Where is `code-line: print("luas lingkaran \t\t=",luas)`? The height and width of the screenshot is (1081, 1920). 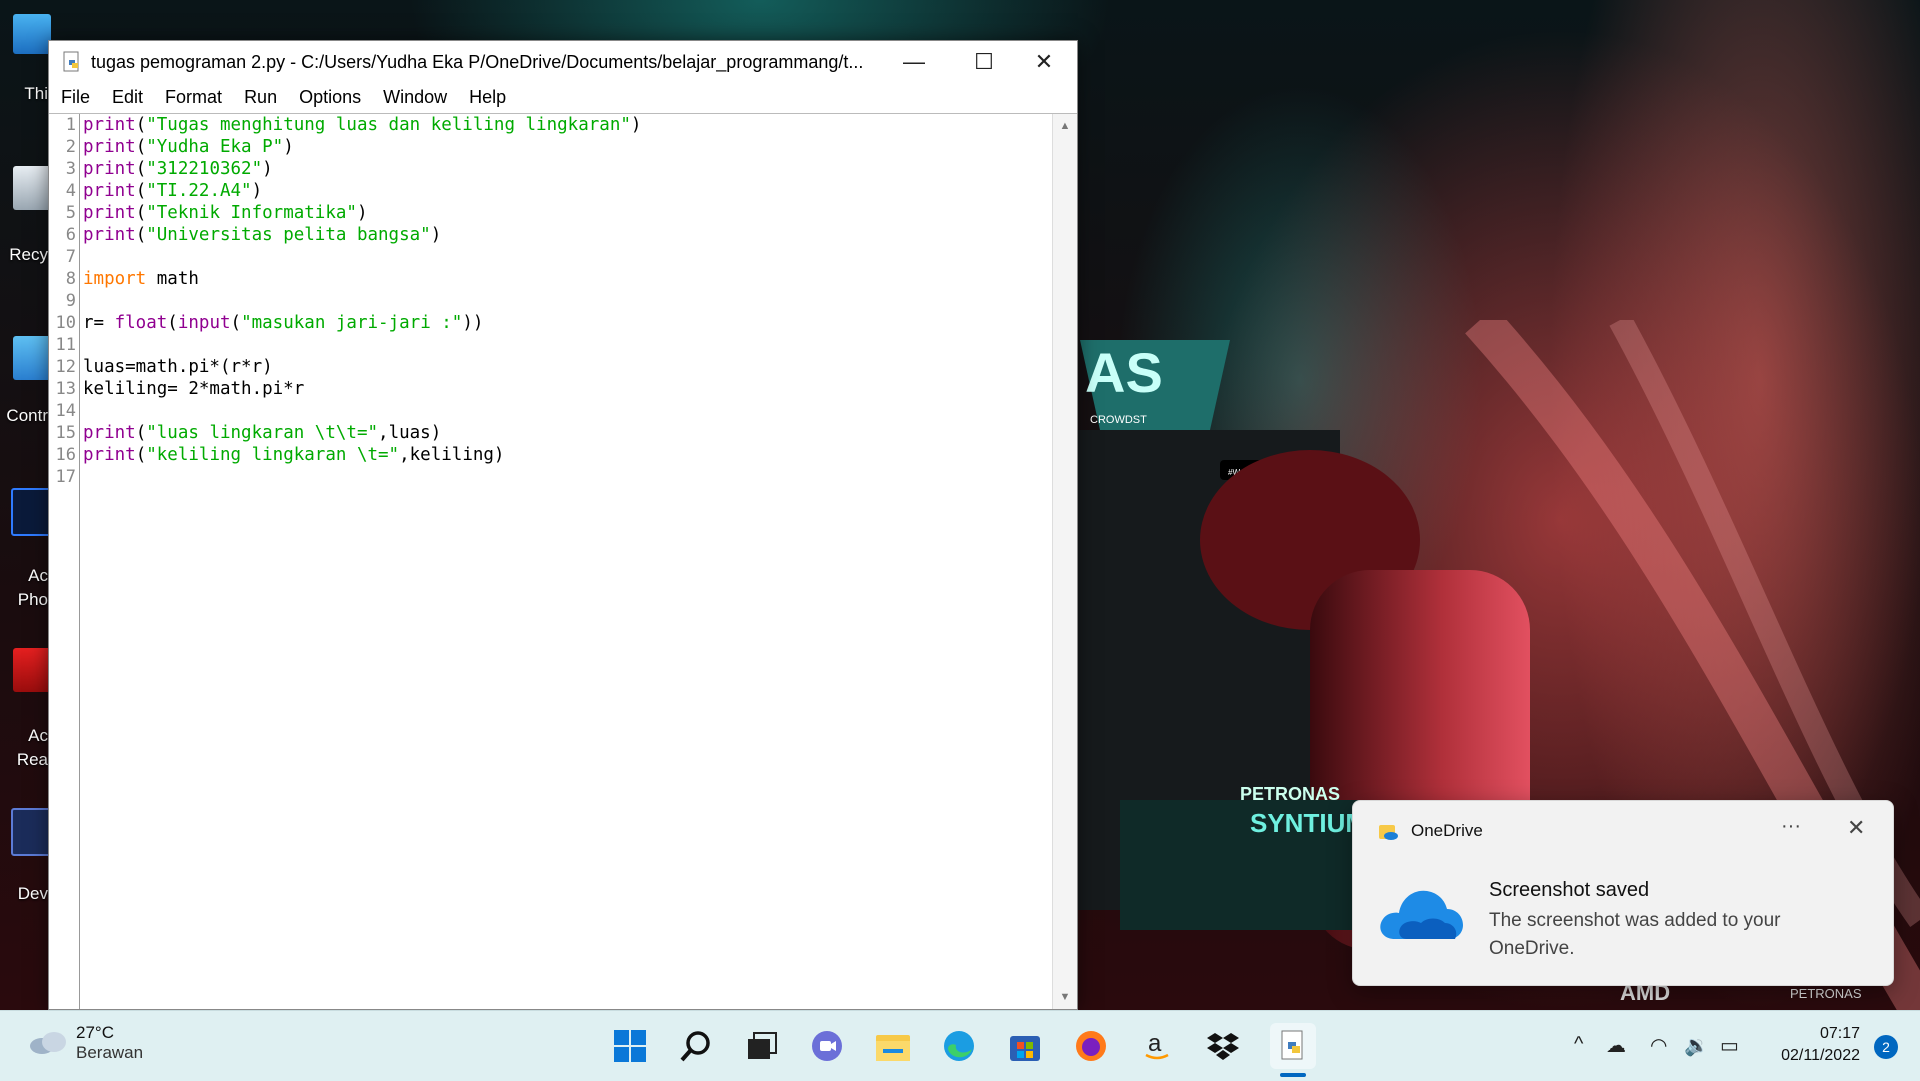 code-line: print("luas lingkaran \t\t=",luas) is located at coordinates (567, 433).